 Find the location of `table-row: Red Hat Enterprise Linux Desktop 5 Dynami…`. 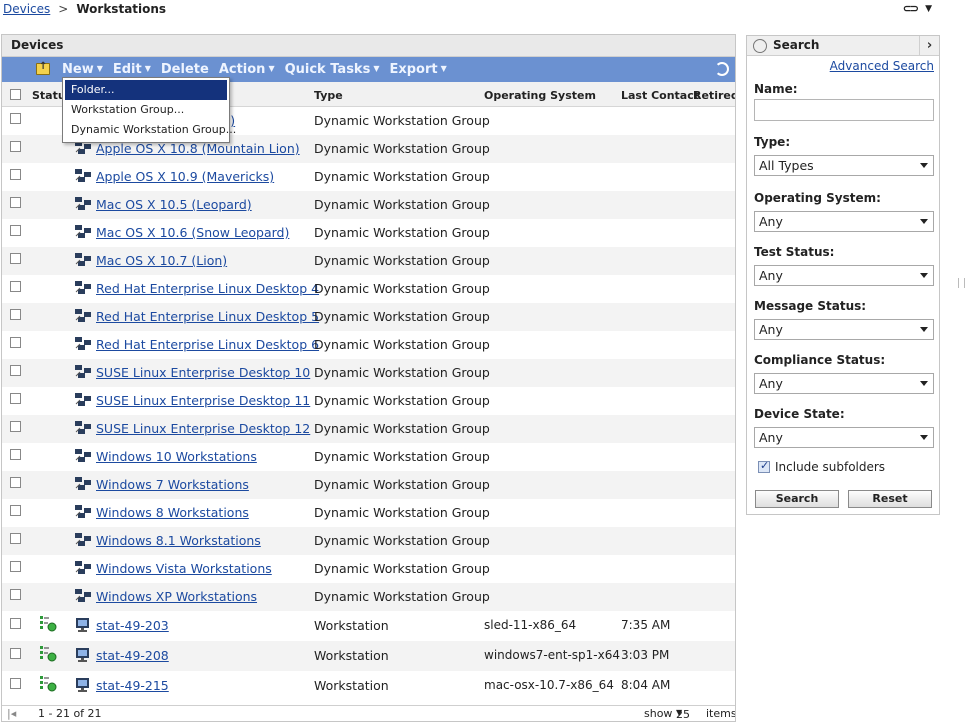

table-row: Red Hat Enterprise Linux Desktop 5 Dynami… is located at coordinates (368, 317).